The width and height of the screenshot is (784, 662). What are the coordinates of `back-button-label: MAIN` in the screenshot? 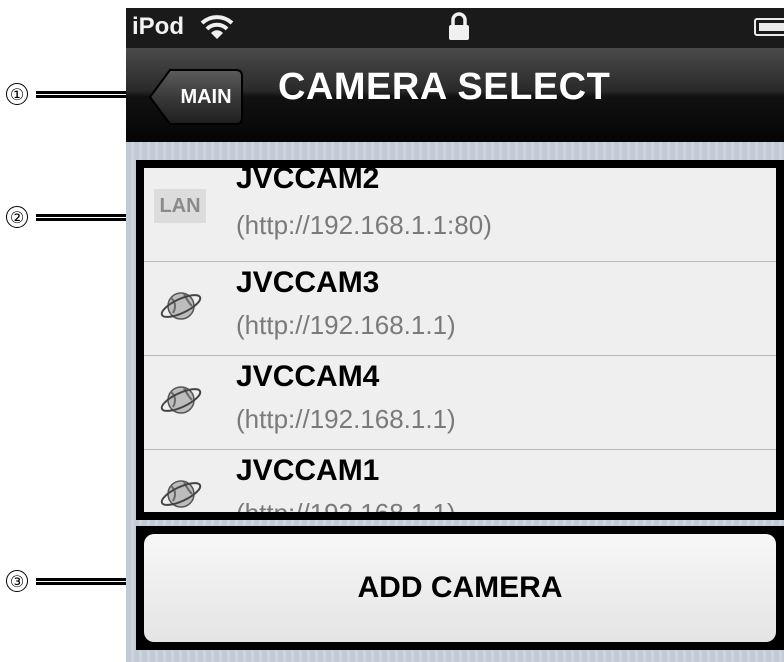 It's located at (206, 97).